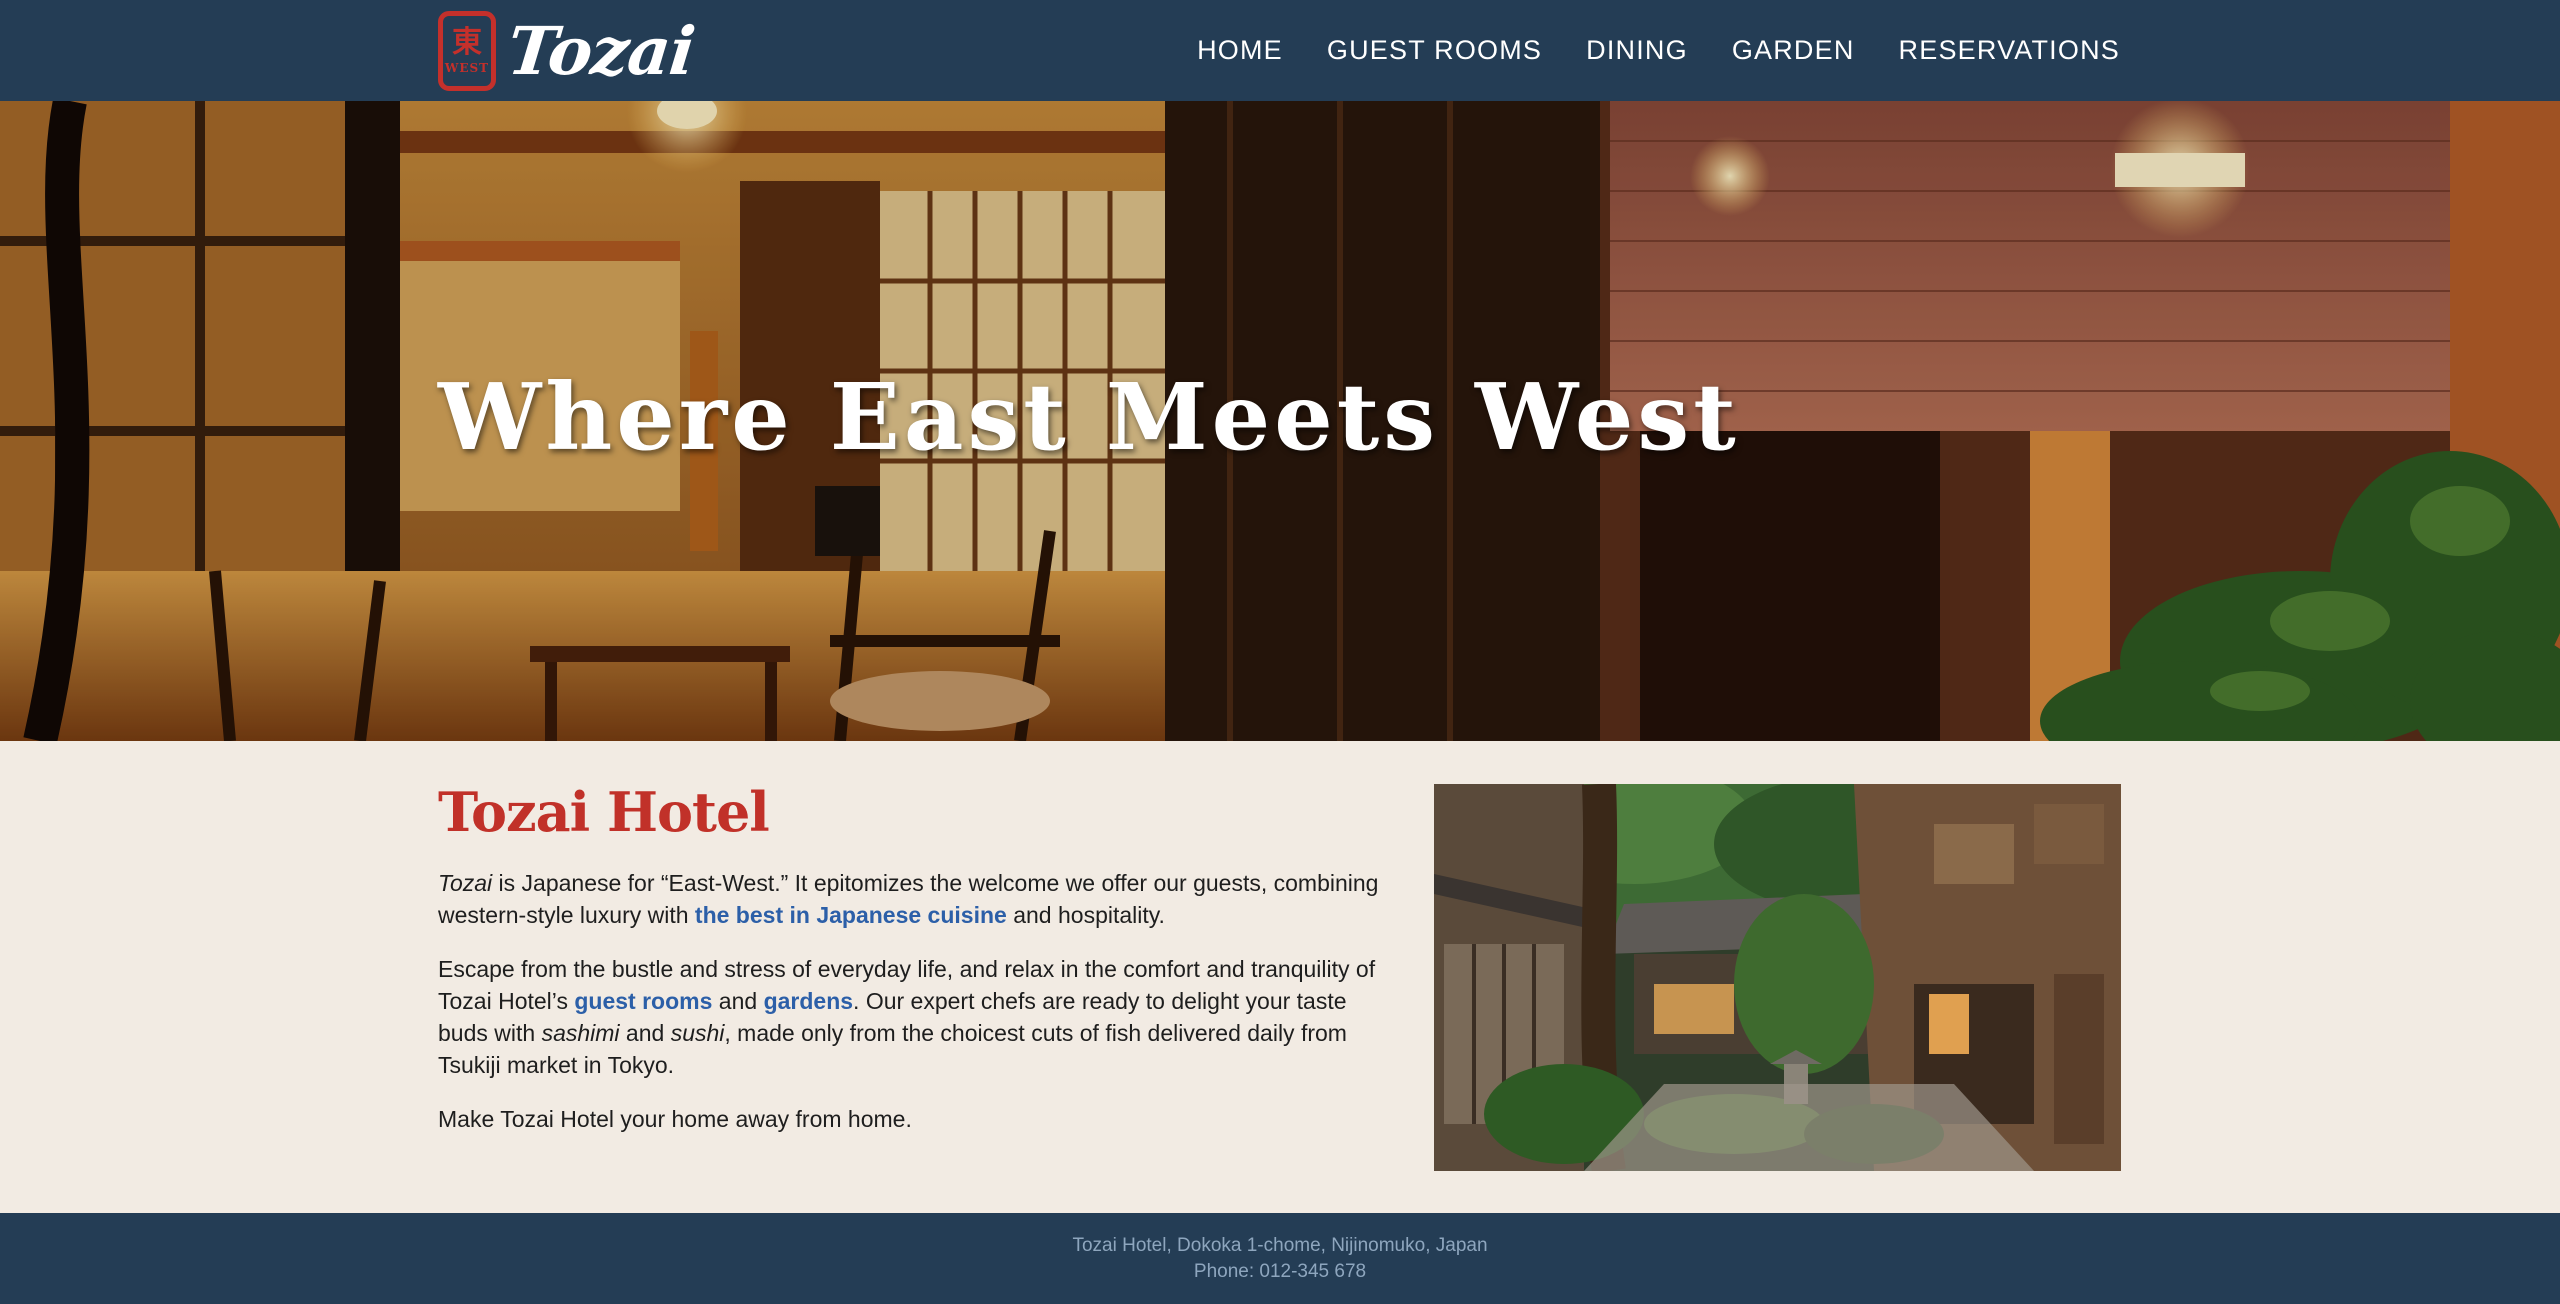 The image size is (2560, 1304). Describe the element at coordinates (645, 1033) in the screenshot. I see `p2-text-4: and` at that location.